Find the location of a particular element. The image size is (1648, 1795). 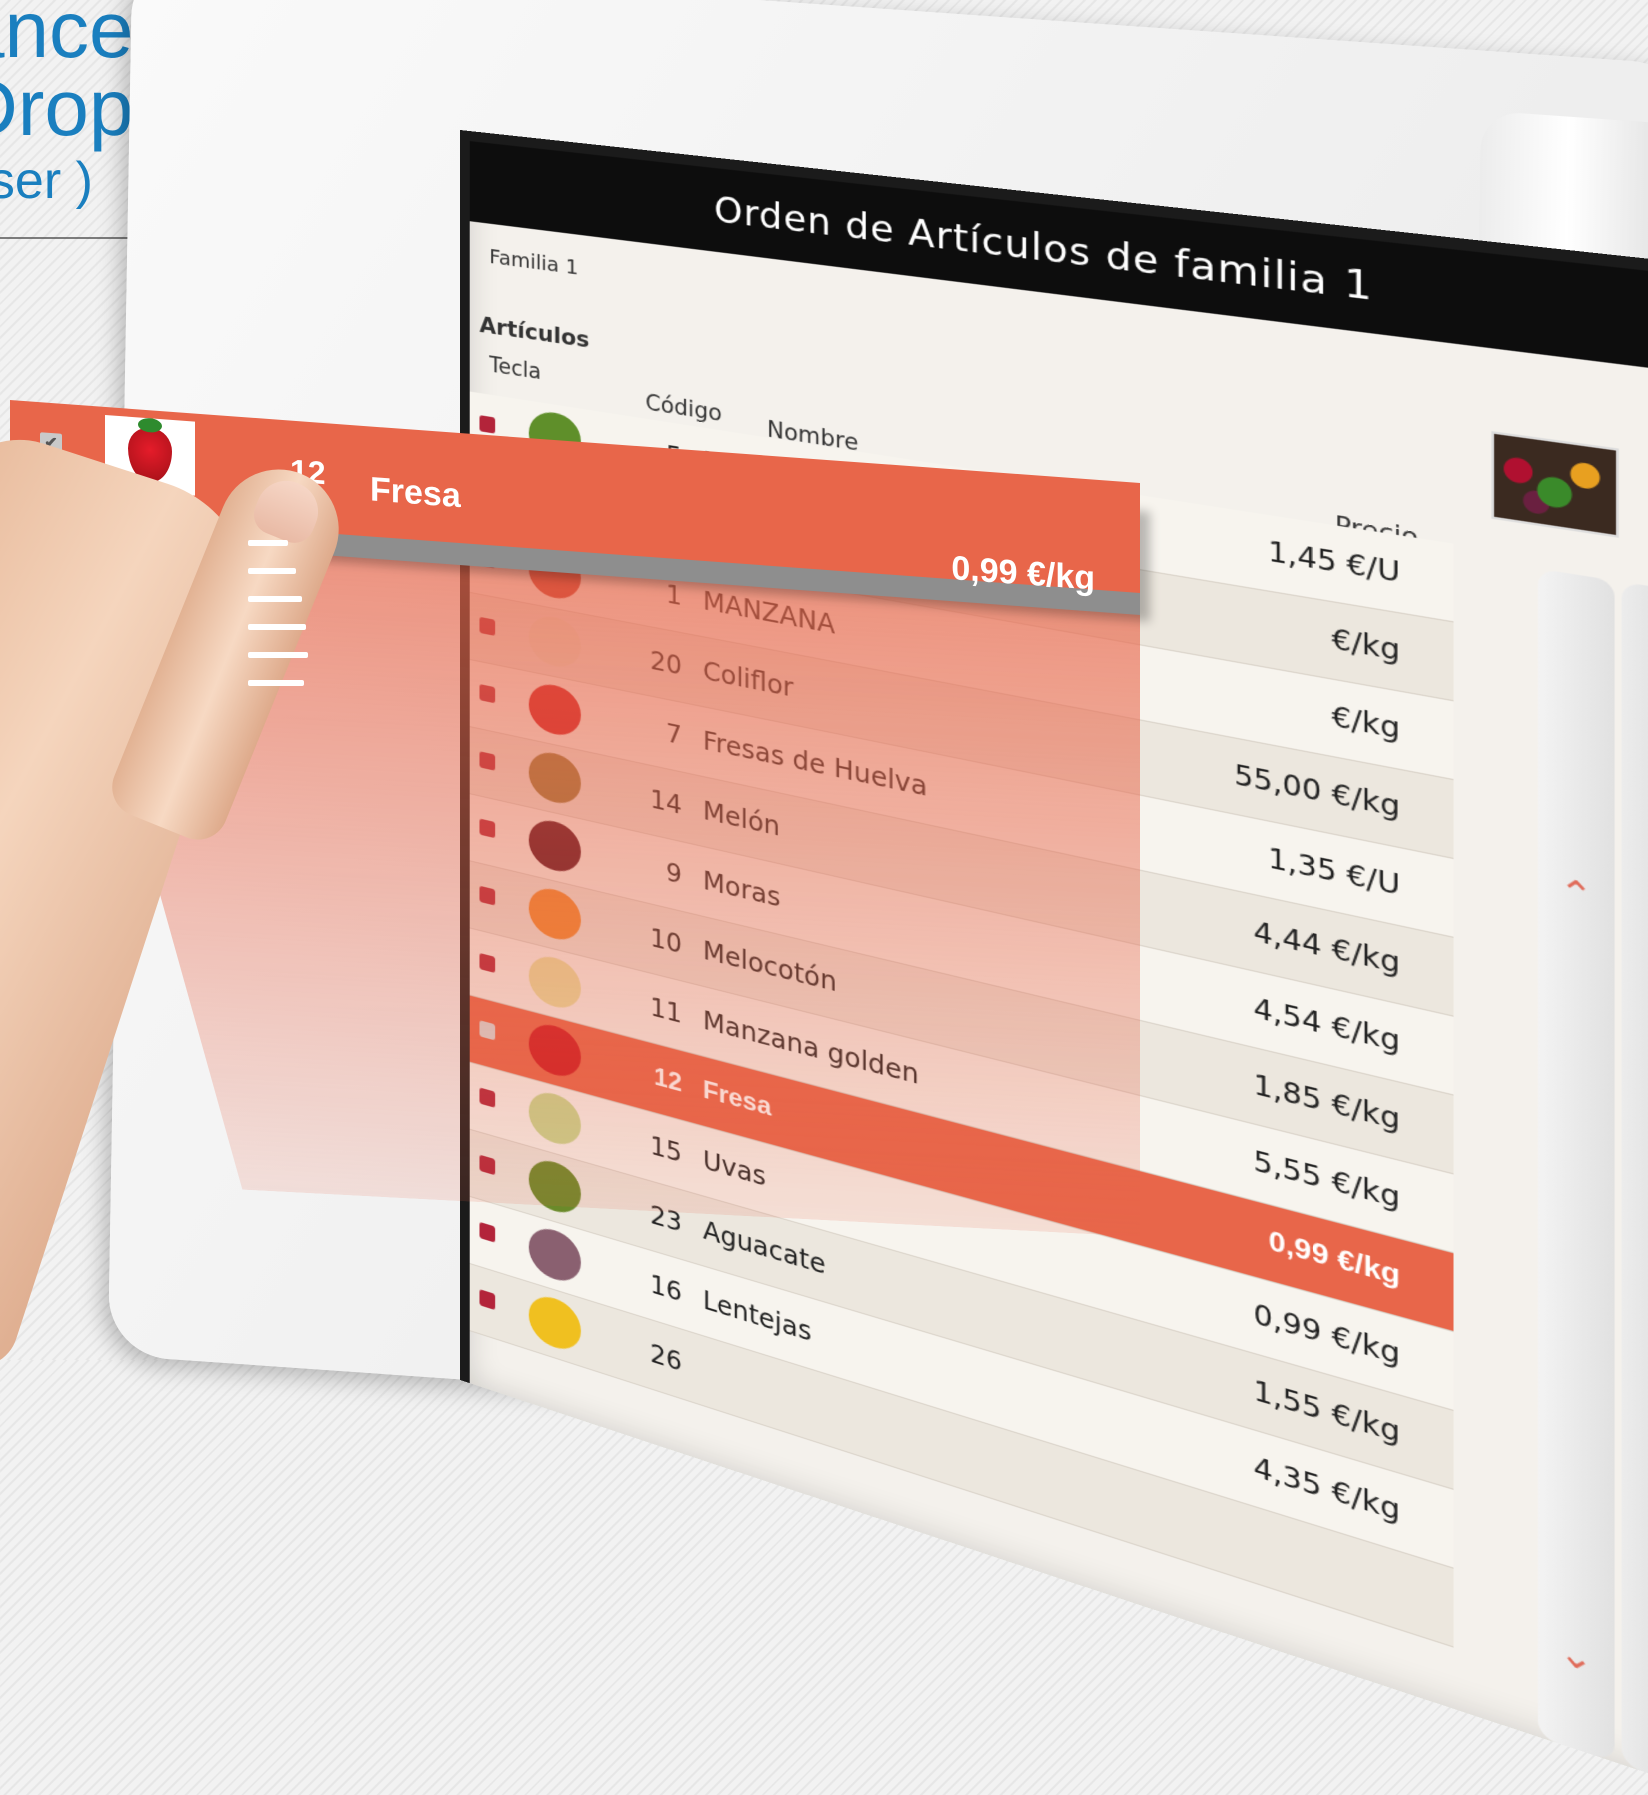

scroll-up-icon: ⌃ is located at coordinates (1576, 895).